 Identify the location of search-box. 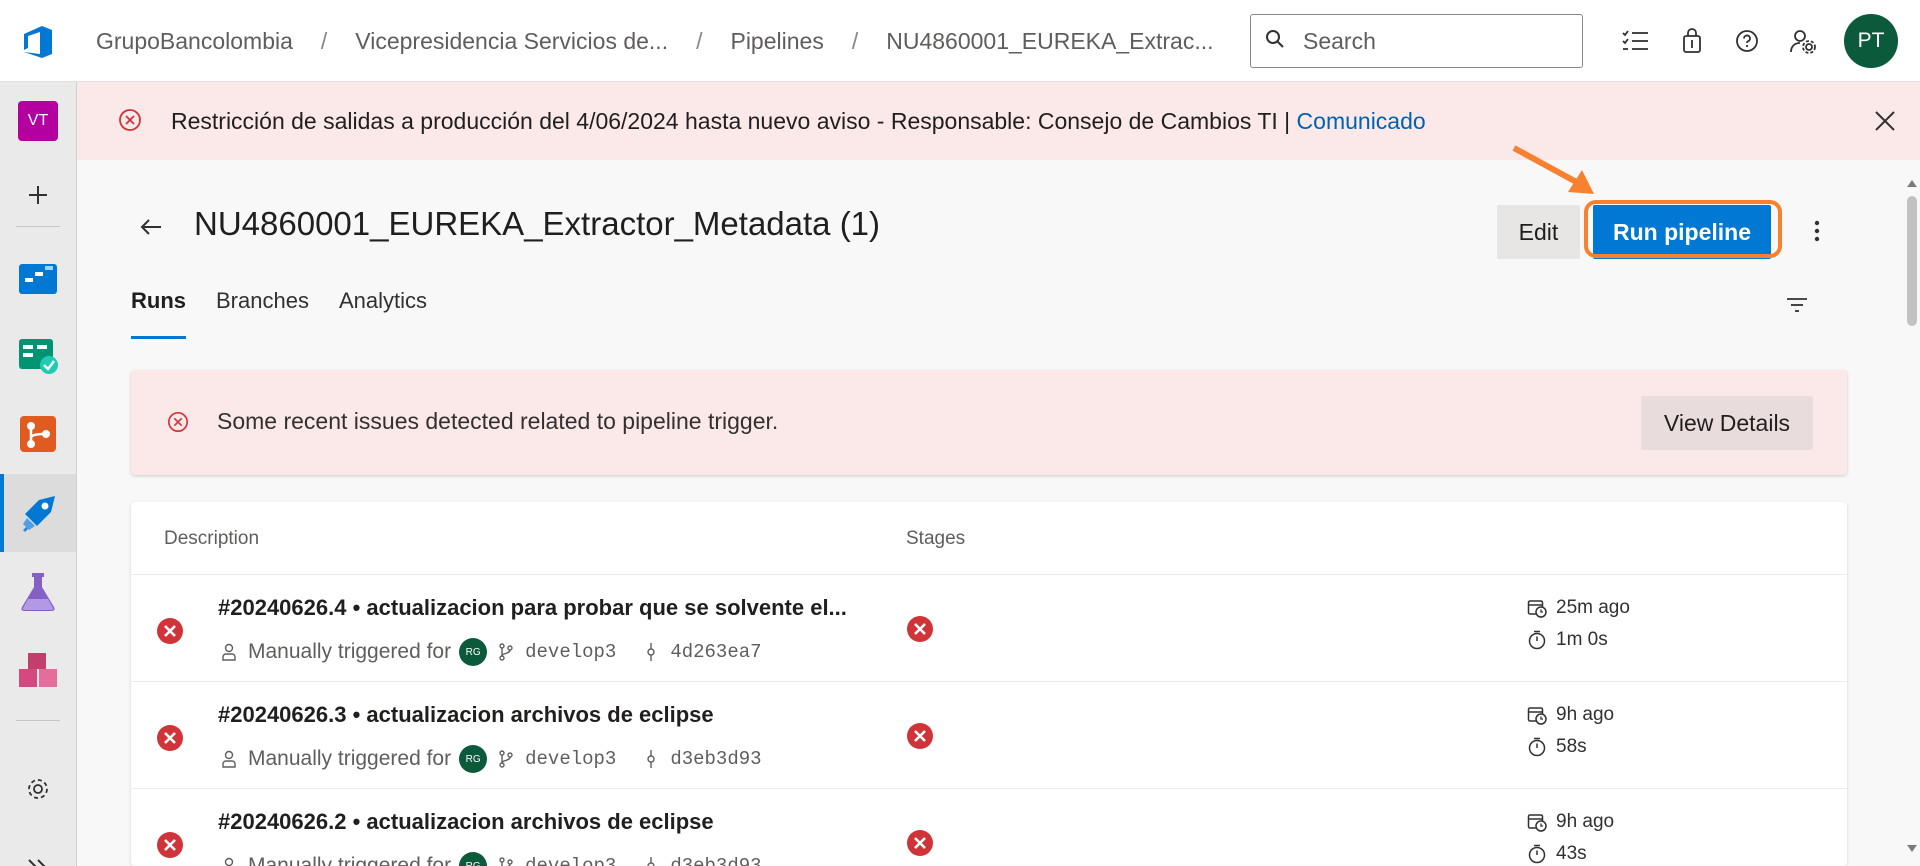
(1416, 41).